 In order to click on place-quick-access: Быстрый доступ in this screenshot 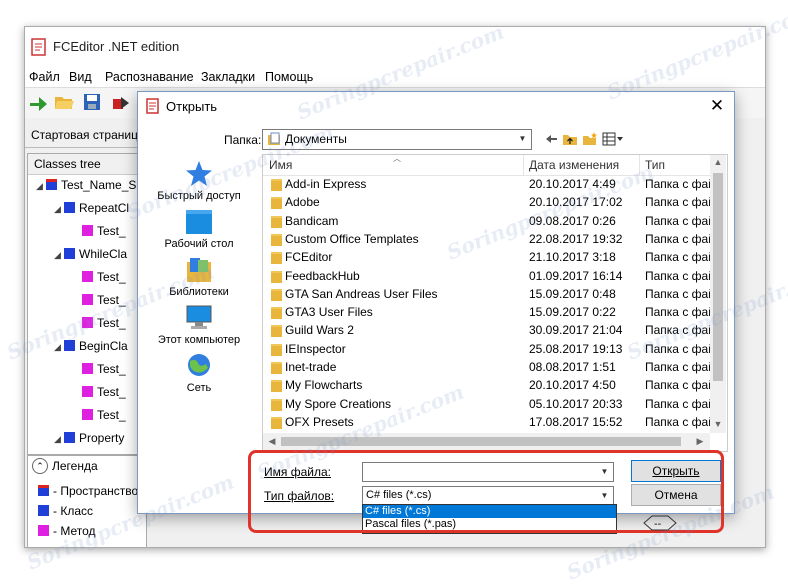, I will do `click(199, 184)`.